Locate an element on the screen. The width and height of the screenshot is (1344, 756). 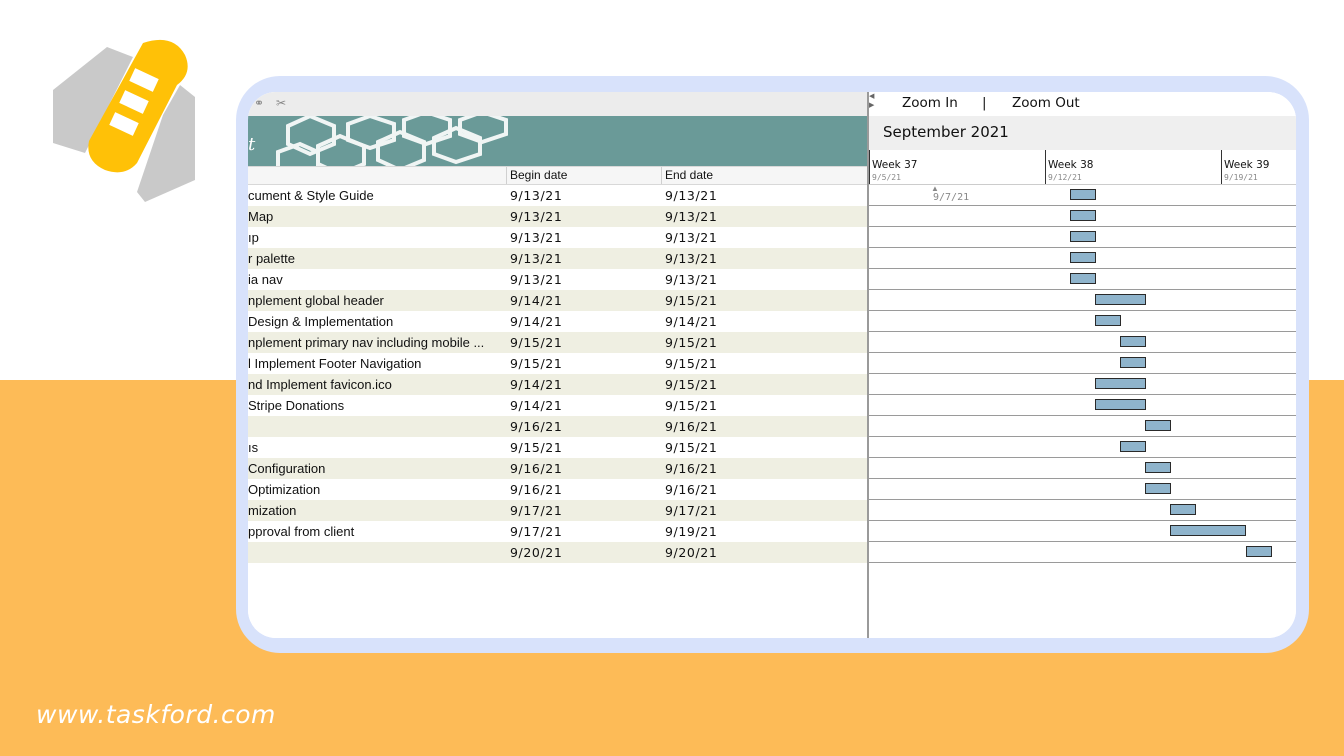
table-row: Map 9/13/21 9/13/21 is located at coordinates (558, 216).